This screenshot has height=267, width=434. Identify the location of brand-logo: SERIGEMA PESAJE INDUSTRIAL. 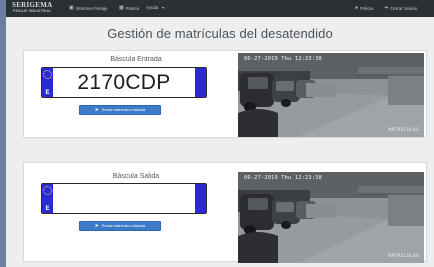
(32, 7).